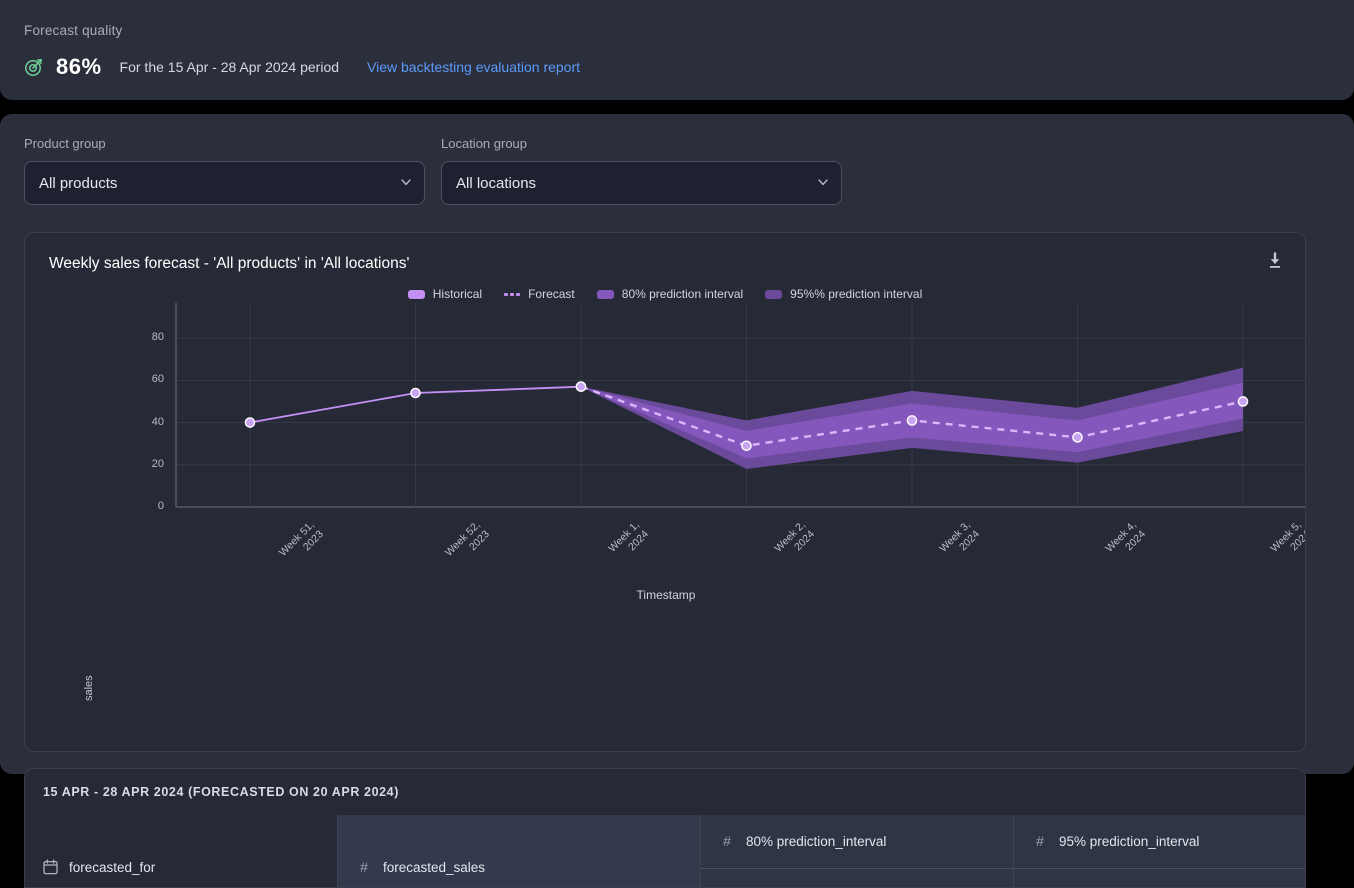  I want to click on y-tick-label: 0, so click(160, 506).